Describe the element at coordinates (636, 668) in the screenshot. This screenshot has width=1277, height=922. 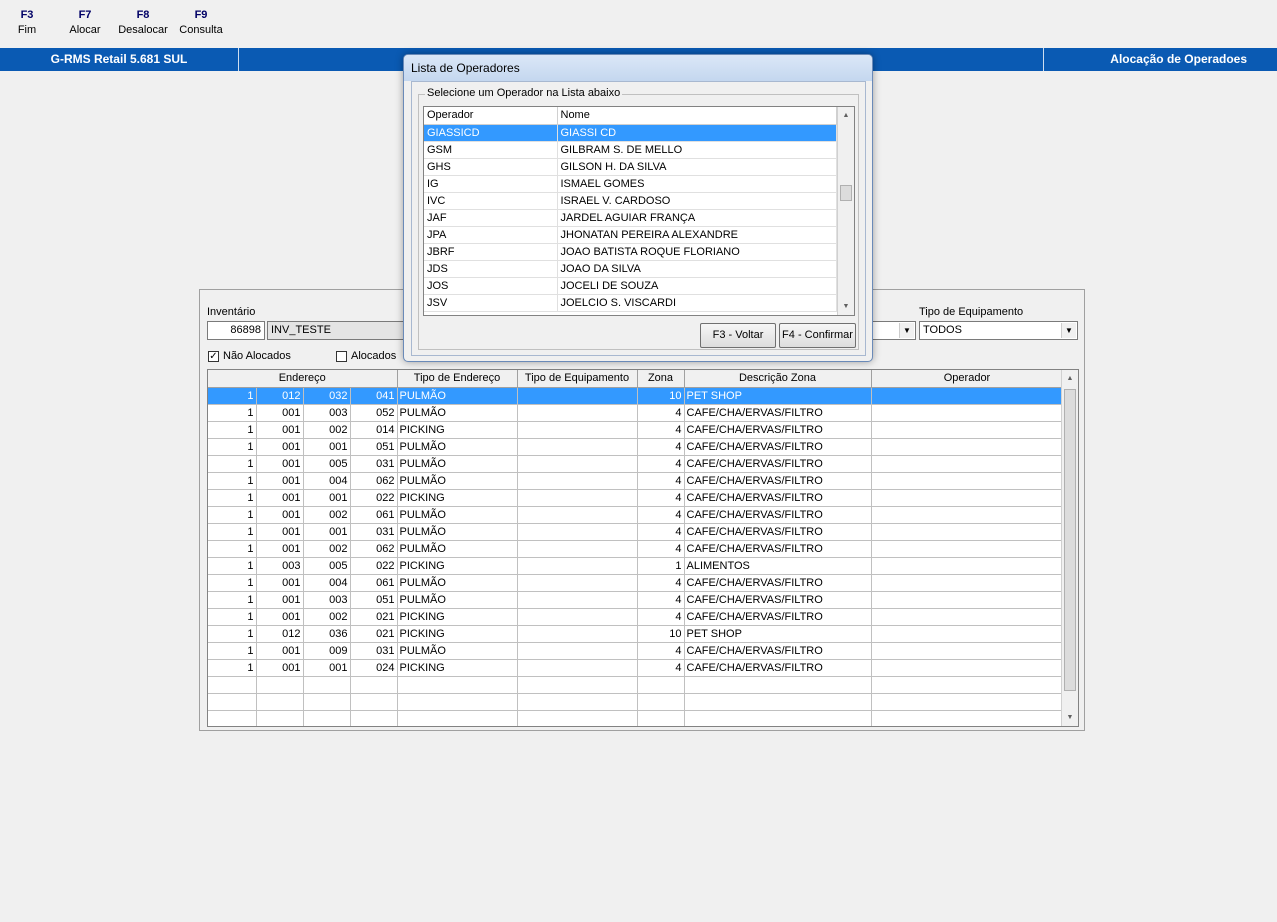
I see `table-row: 1 001 001 024 PICKING 4 CAFE/CHA/ERVAS/FILTRO` at that location.